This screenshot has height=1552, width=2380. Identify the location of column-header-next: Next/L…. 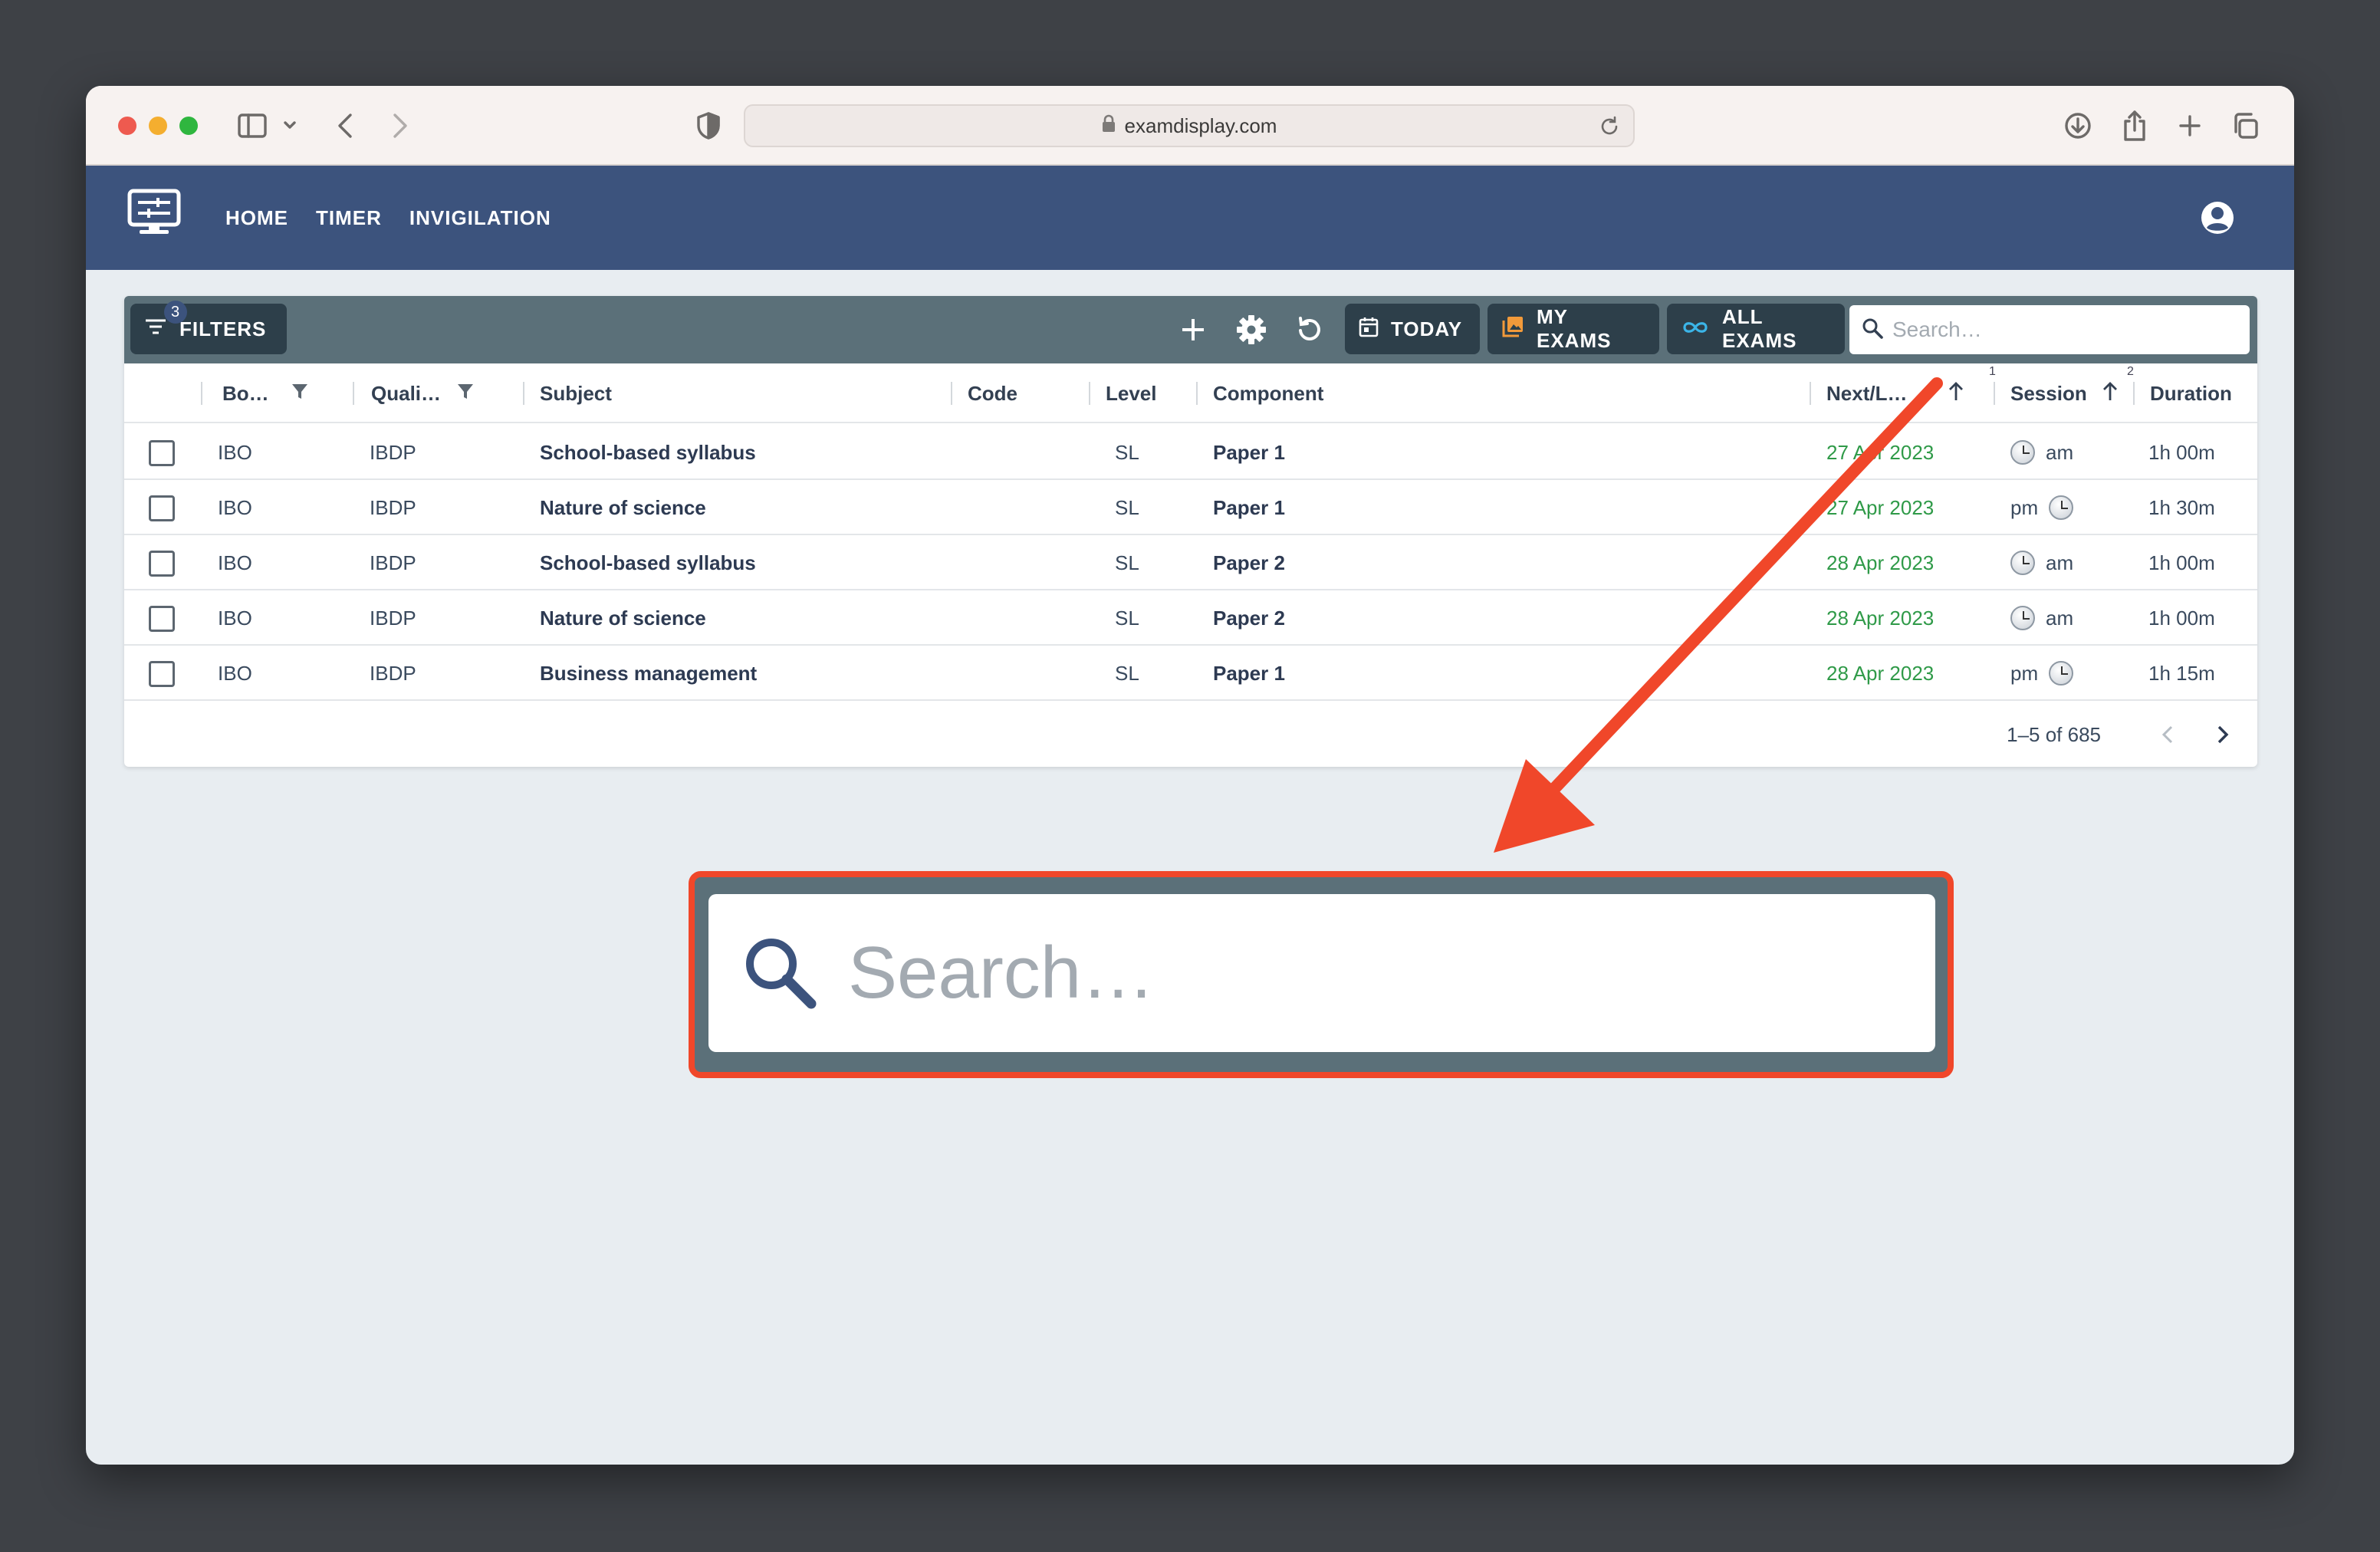
(1896, 393).